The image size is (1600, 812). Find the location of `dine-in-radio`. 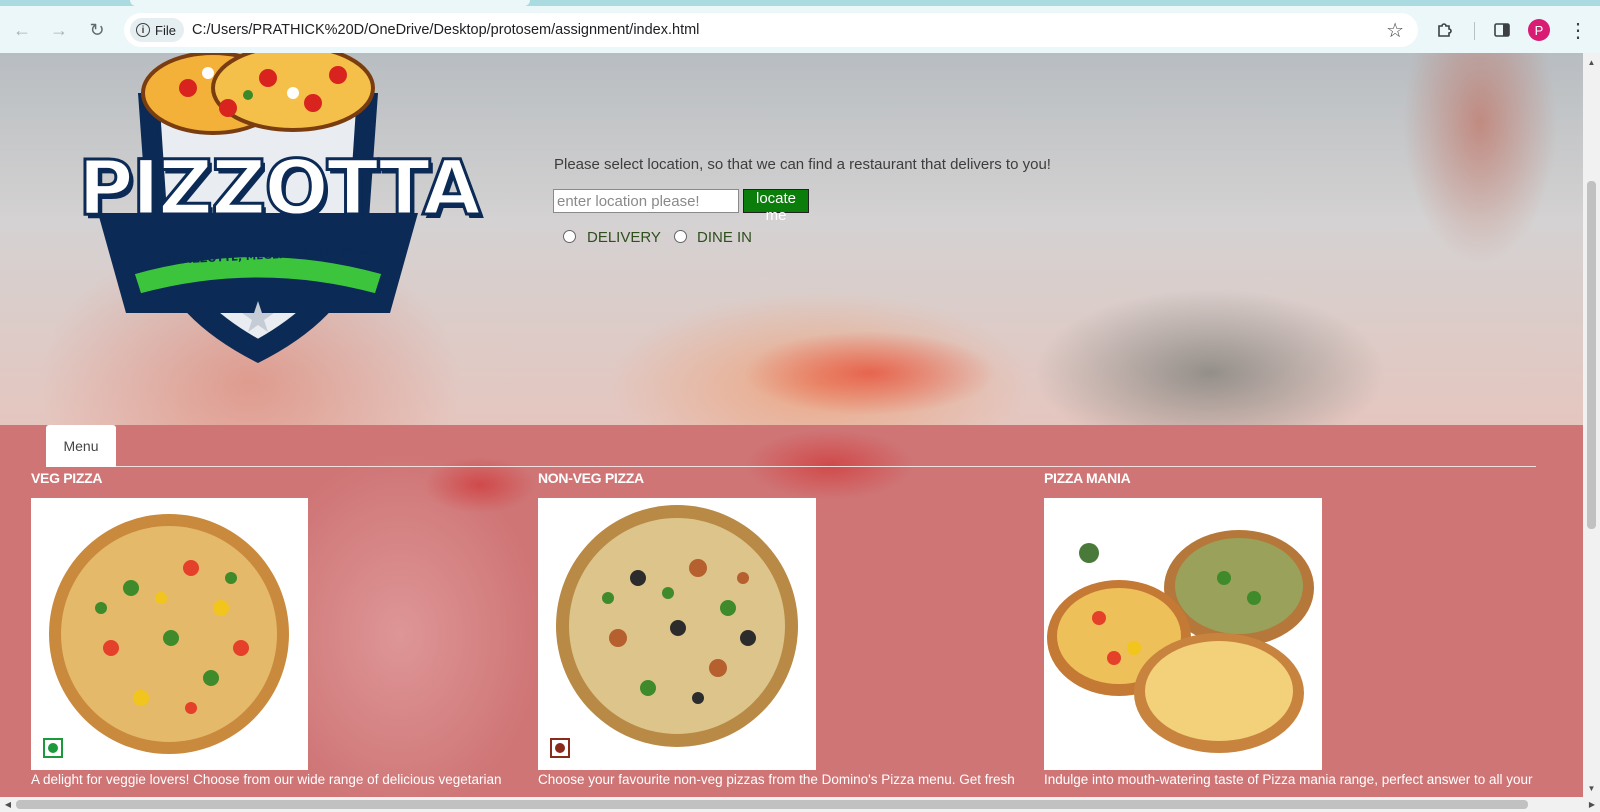

dine-in-radio is located at coordinates (680, 236).